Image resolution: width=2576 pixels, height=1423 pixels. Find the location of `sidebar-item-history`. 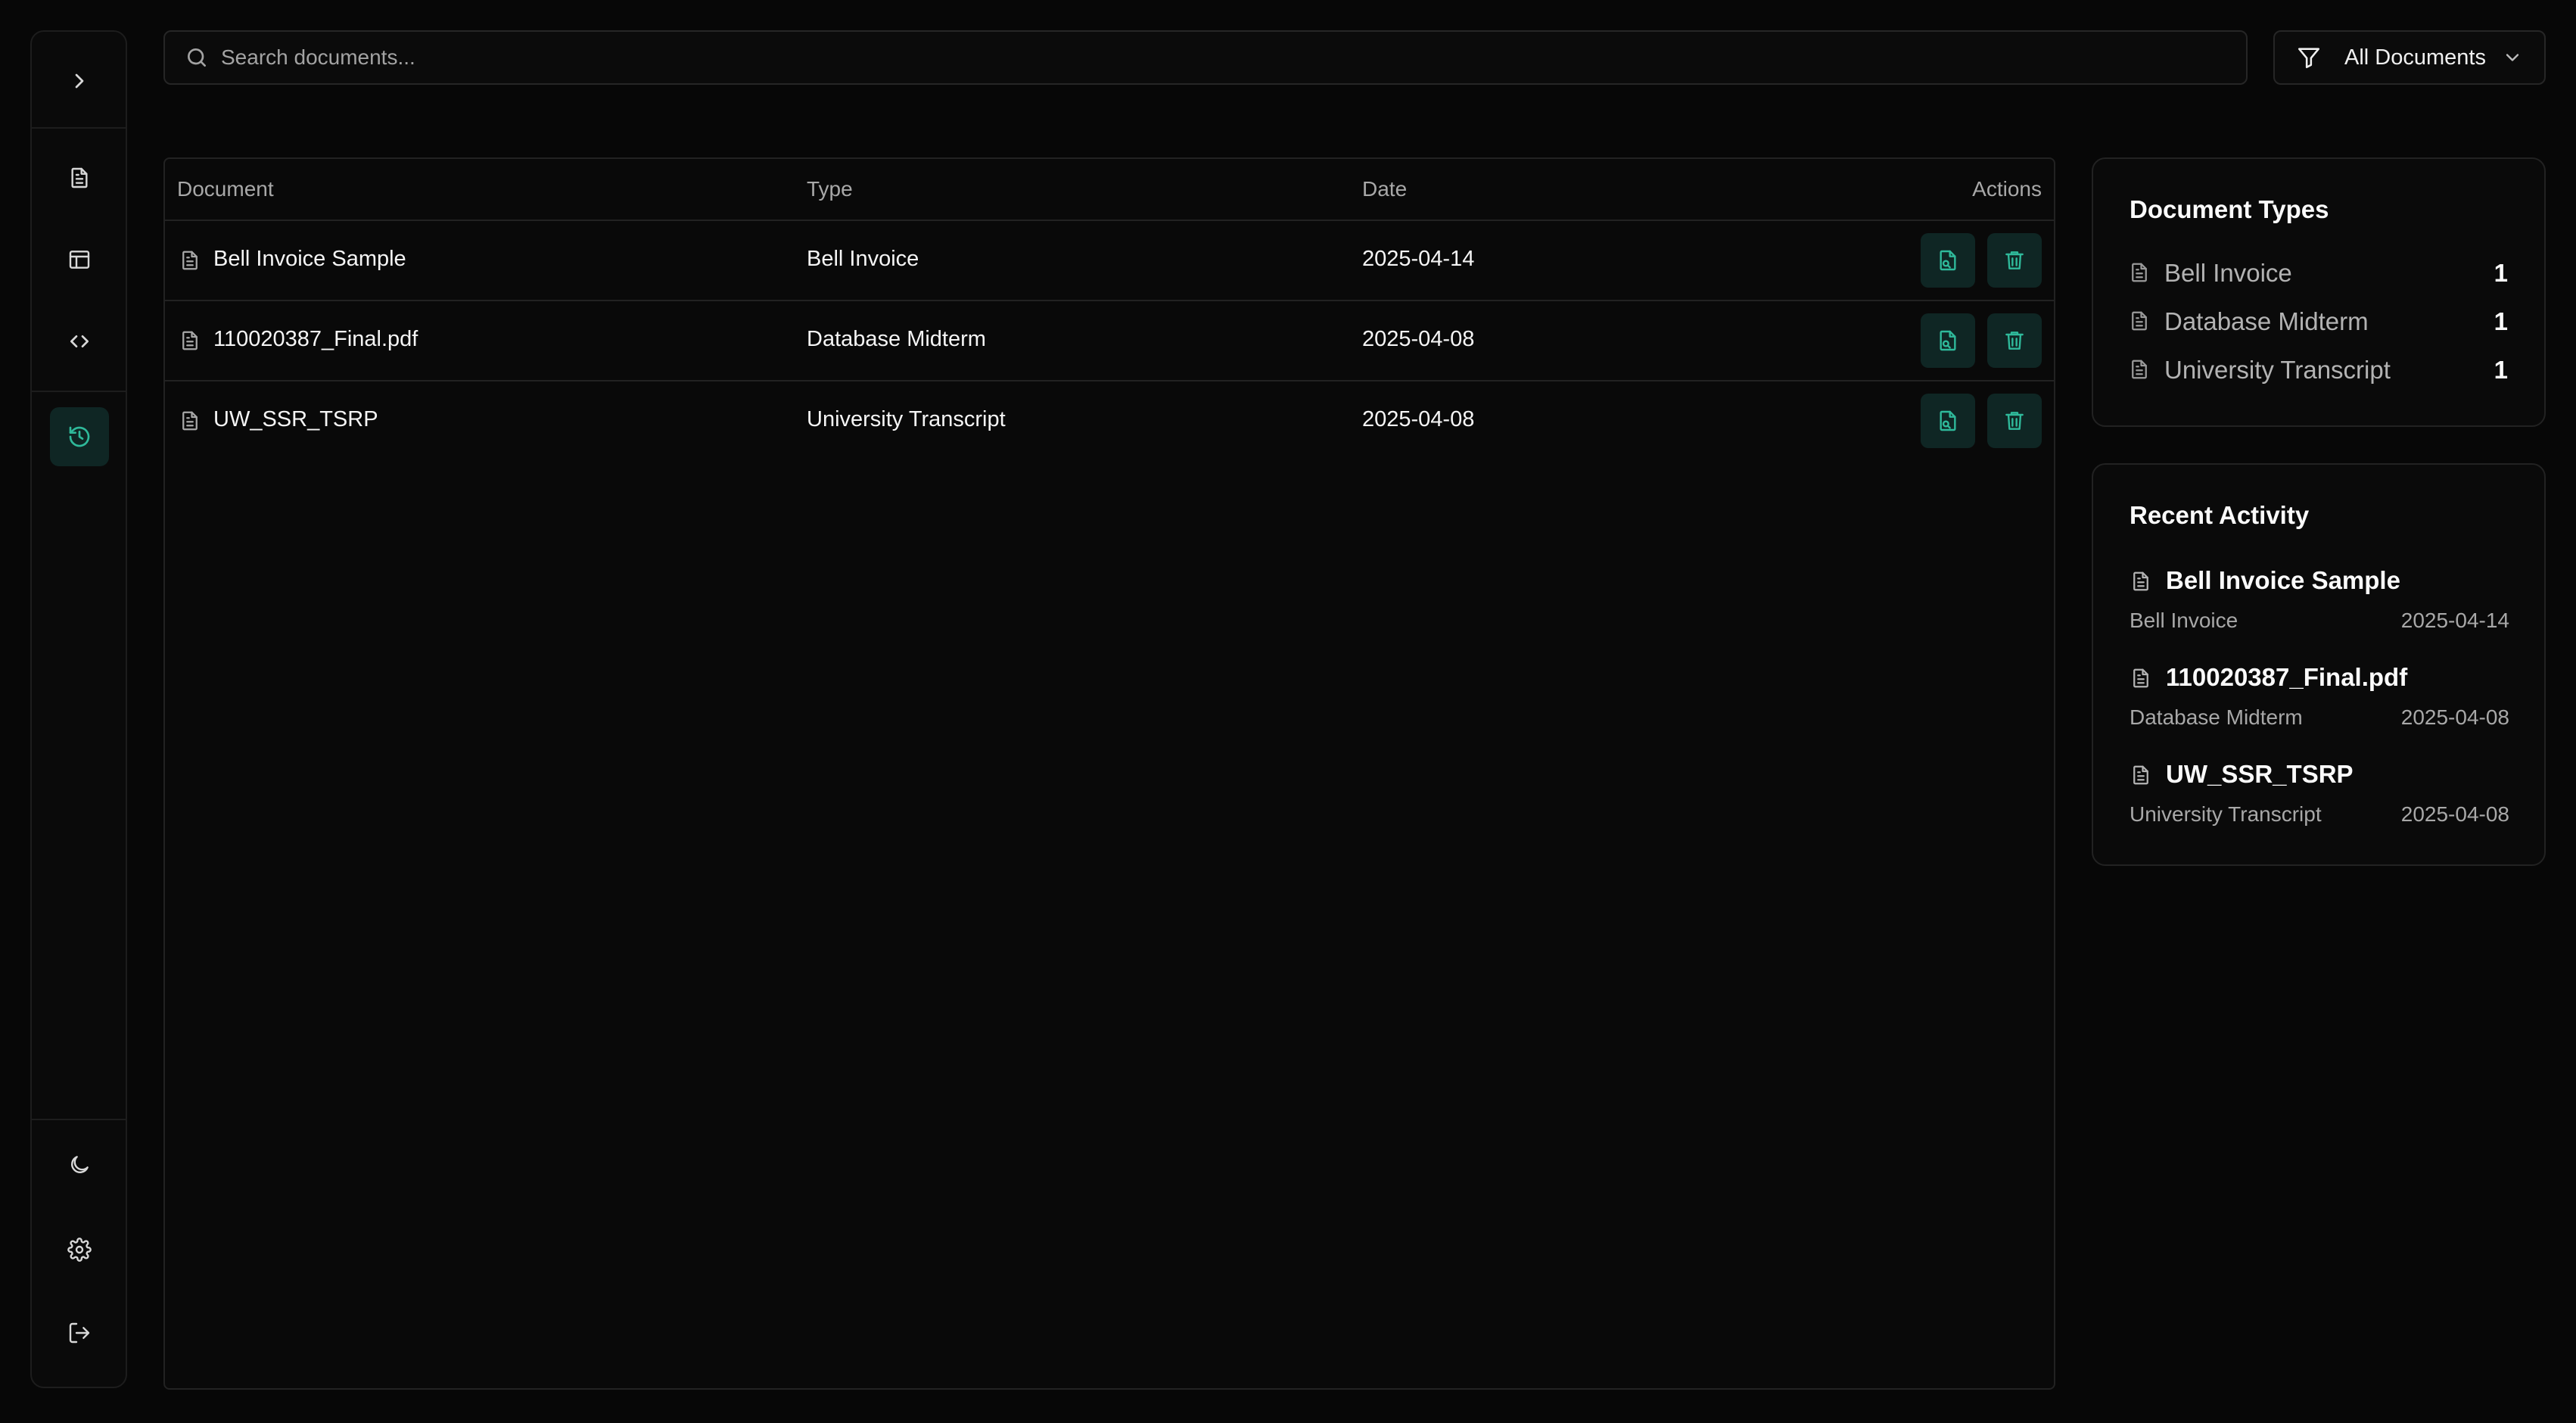

sidebar-item-history is located at coordinates (79, 436).